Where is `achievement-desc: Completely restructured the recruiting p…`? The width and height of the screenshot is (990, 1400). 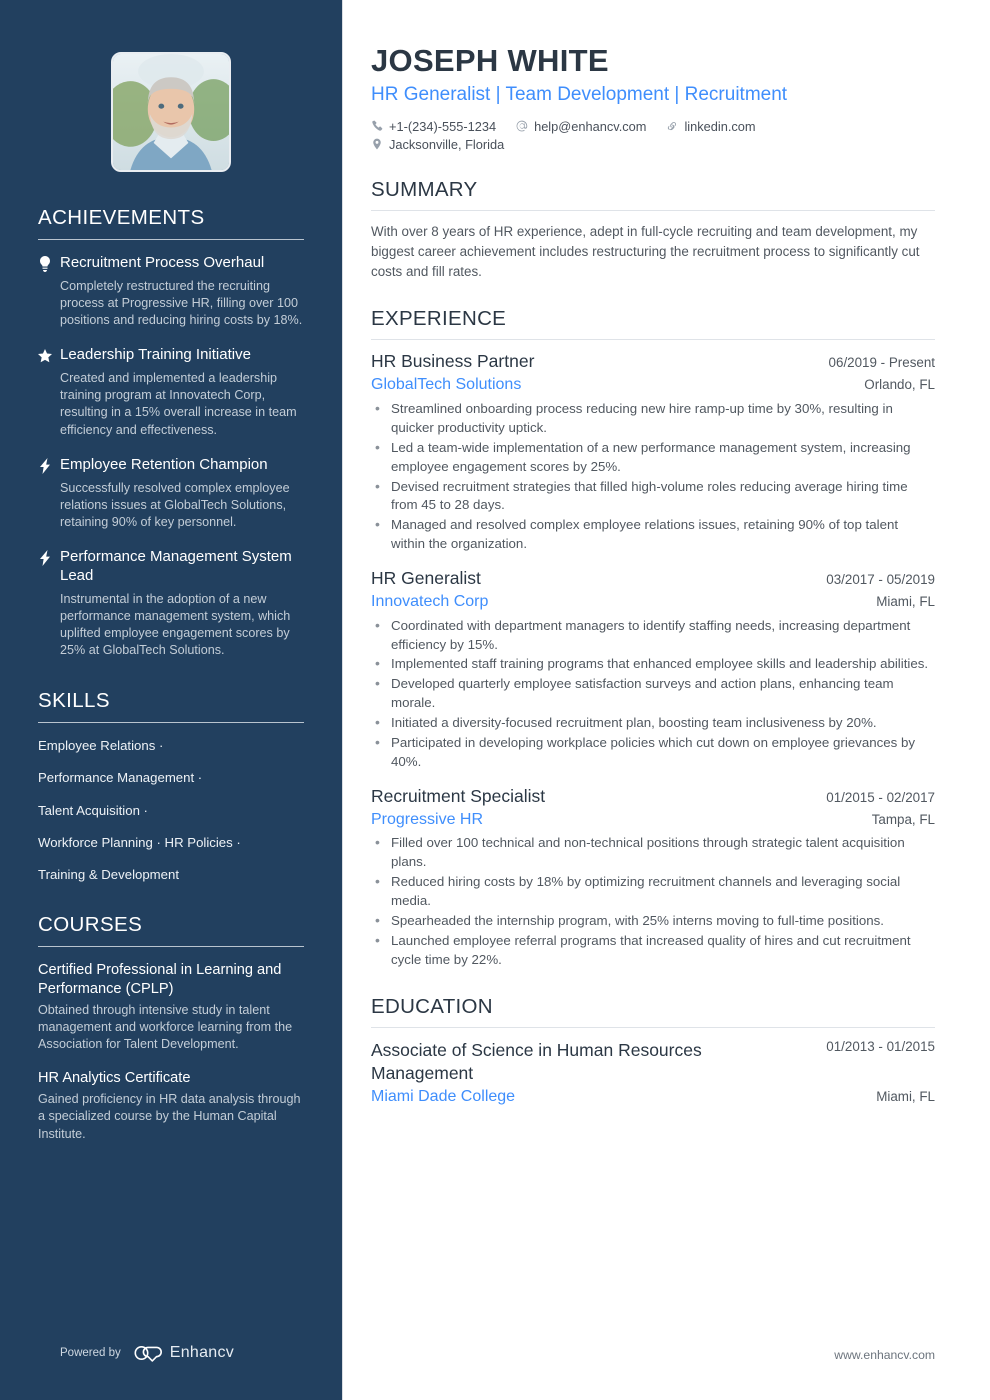 achievement-desc: Completely restructured the recruiting p… is located at coordinates (181, 303).